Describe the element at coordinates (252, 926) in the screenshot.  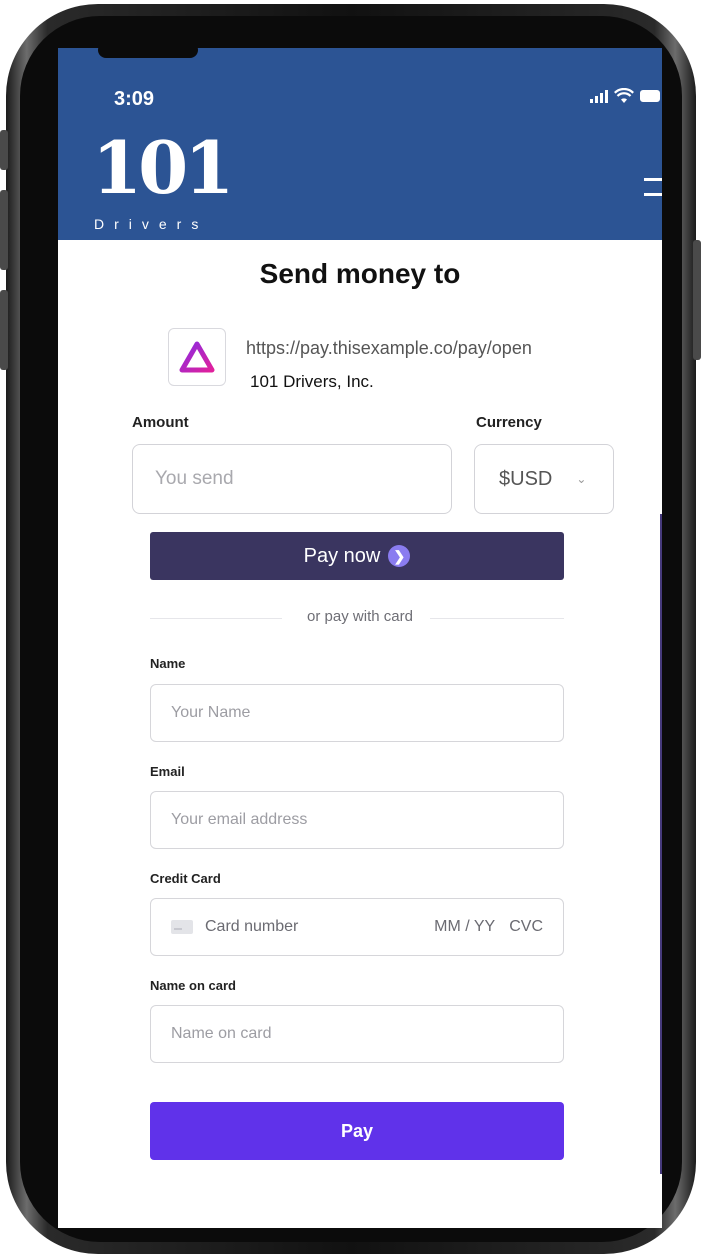
I see `card-number-placeholder: Card number` at that location.